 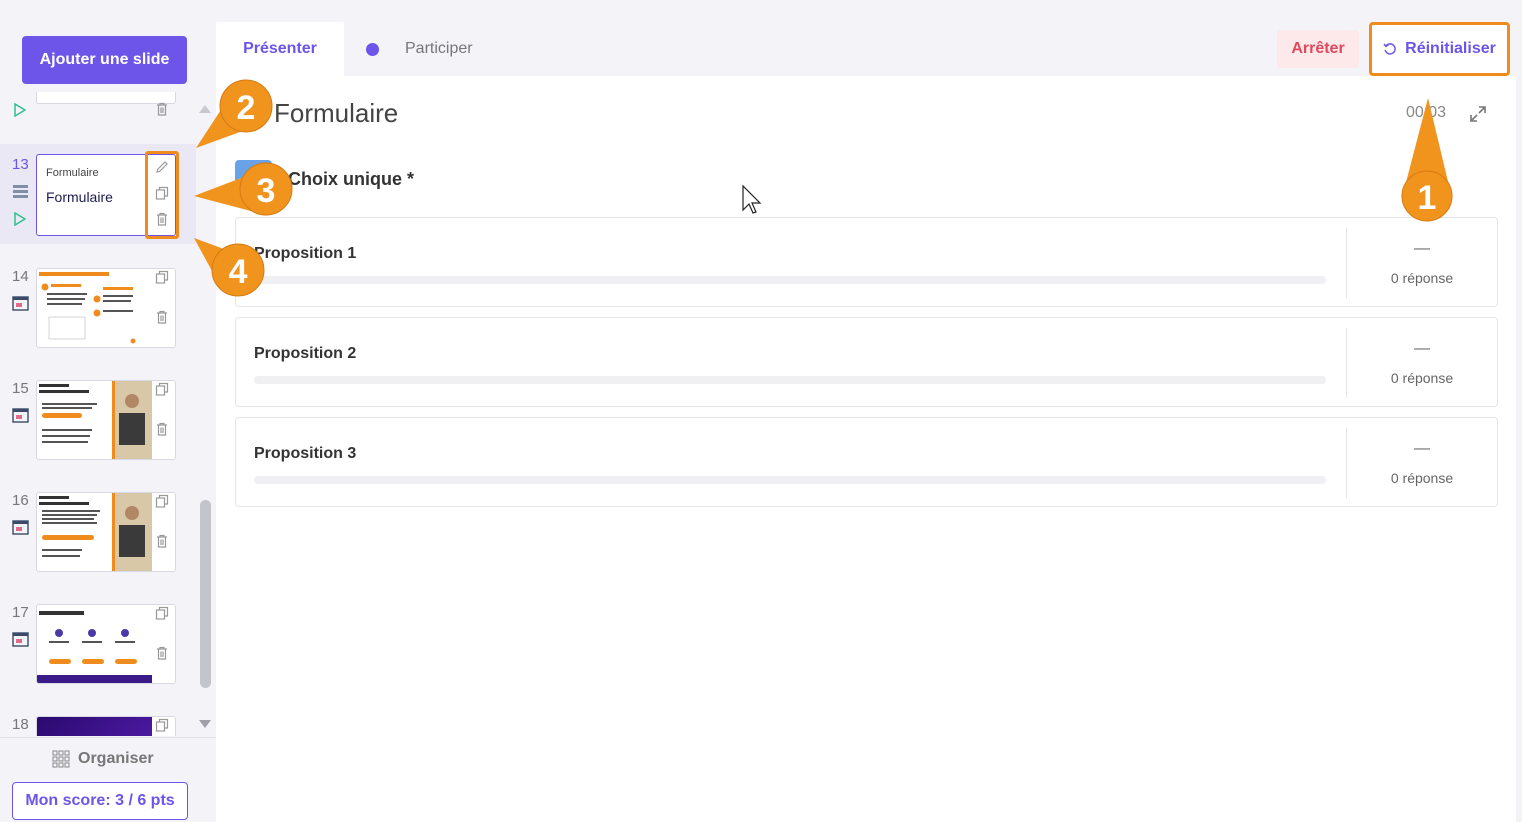 I want to click on slide-list: 13 Formulaire Formulaire 14 15 16 17 18, so click(x=100, y=414).